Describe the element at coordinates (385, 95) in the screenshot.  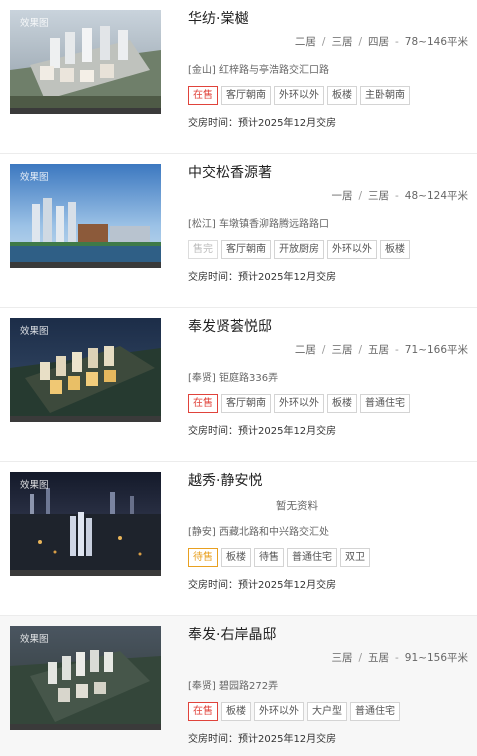
I see `feature-tag: 主卧朝南` at that location.